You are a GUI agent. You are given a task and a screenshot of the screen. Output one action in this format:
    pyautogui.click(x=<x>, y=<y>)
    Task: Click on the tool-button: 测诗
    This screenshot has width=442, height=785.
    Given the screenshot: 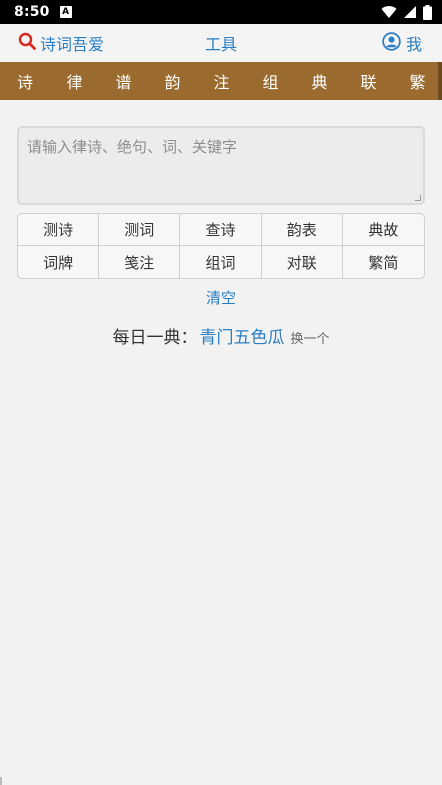 What is the action you would take?
    pyautogui.click(x=59, y=230)
    